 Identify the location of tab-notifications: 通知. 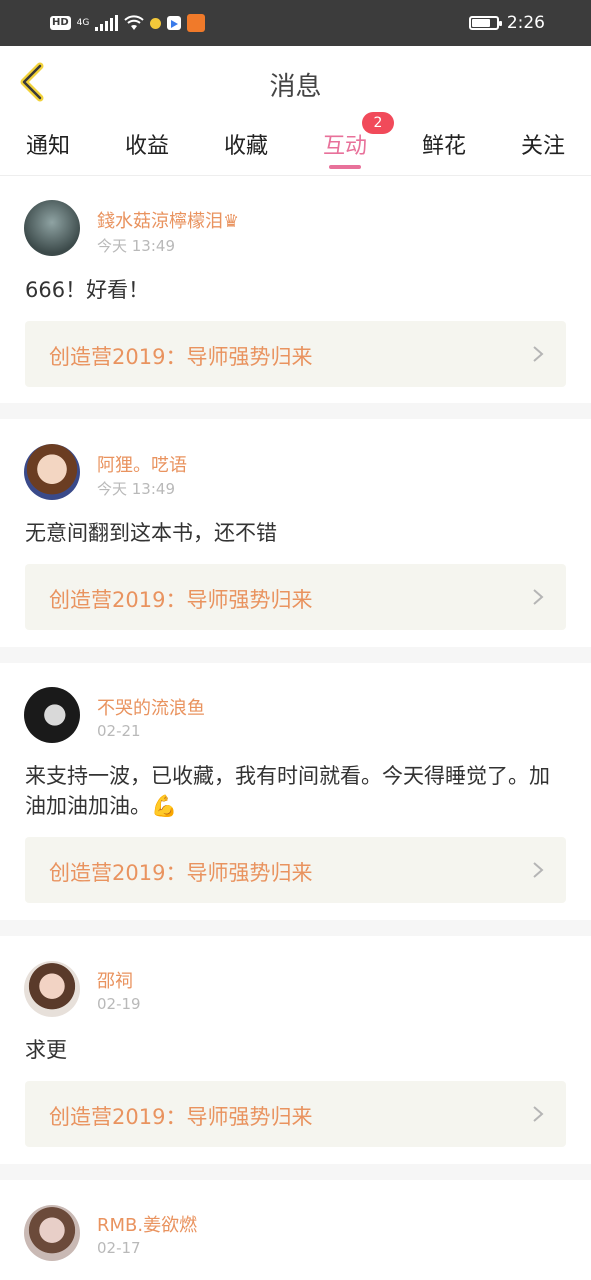
(48, 144).